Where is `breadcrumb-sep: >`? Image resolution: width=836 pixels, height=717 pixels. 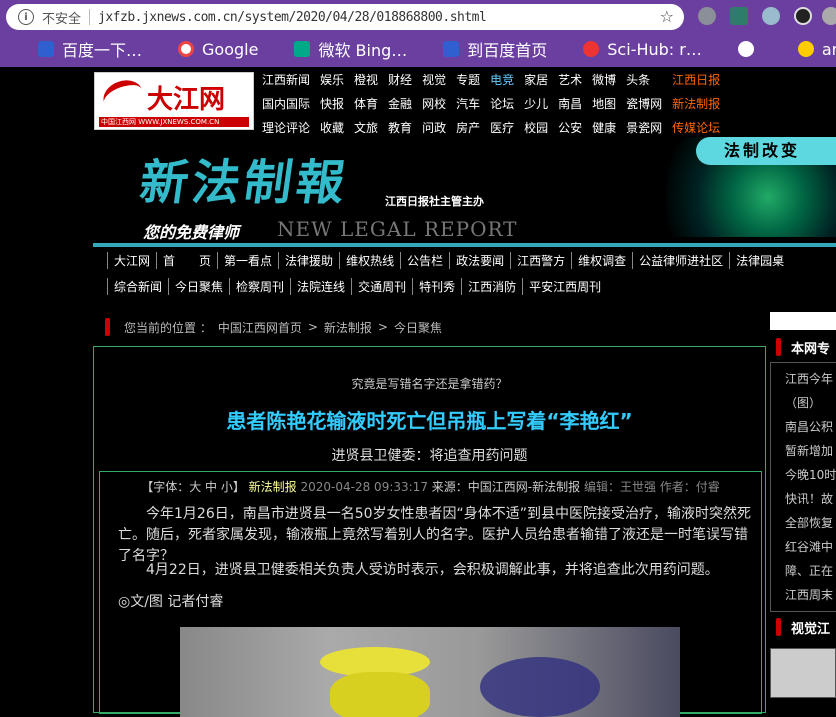 breadcrumb-sep: > is located at coordinates (382, 327).